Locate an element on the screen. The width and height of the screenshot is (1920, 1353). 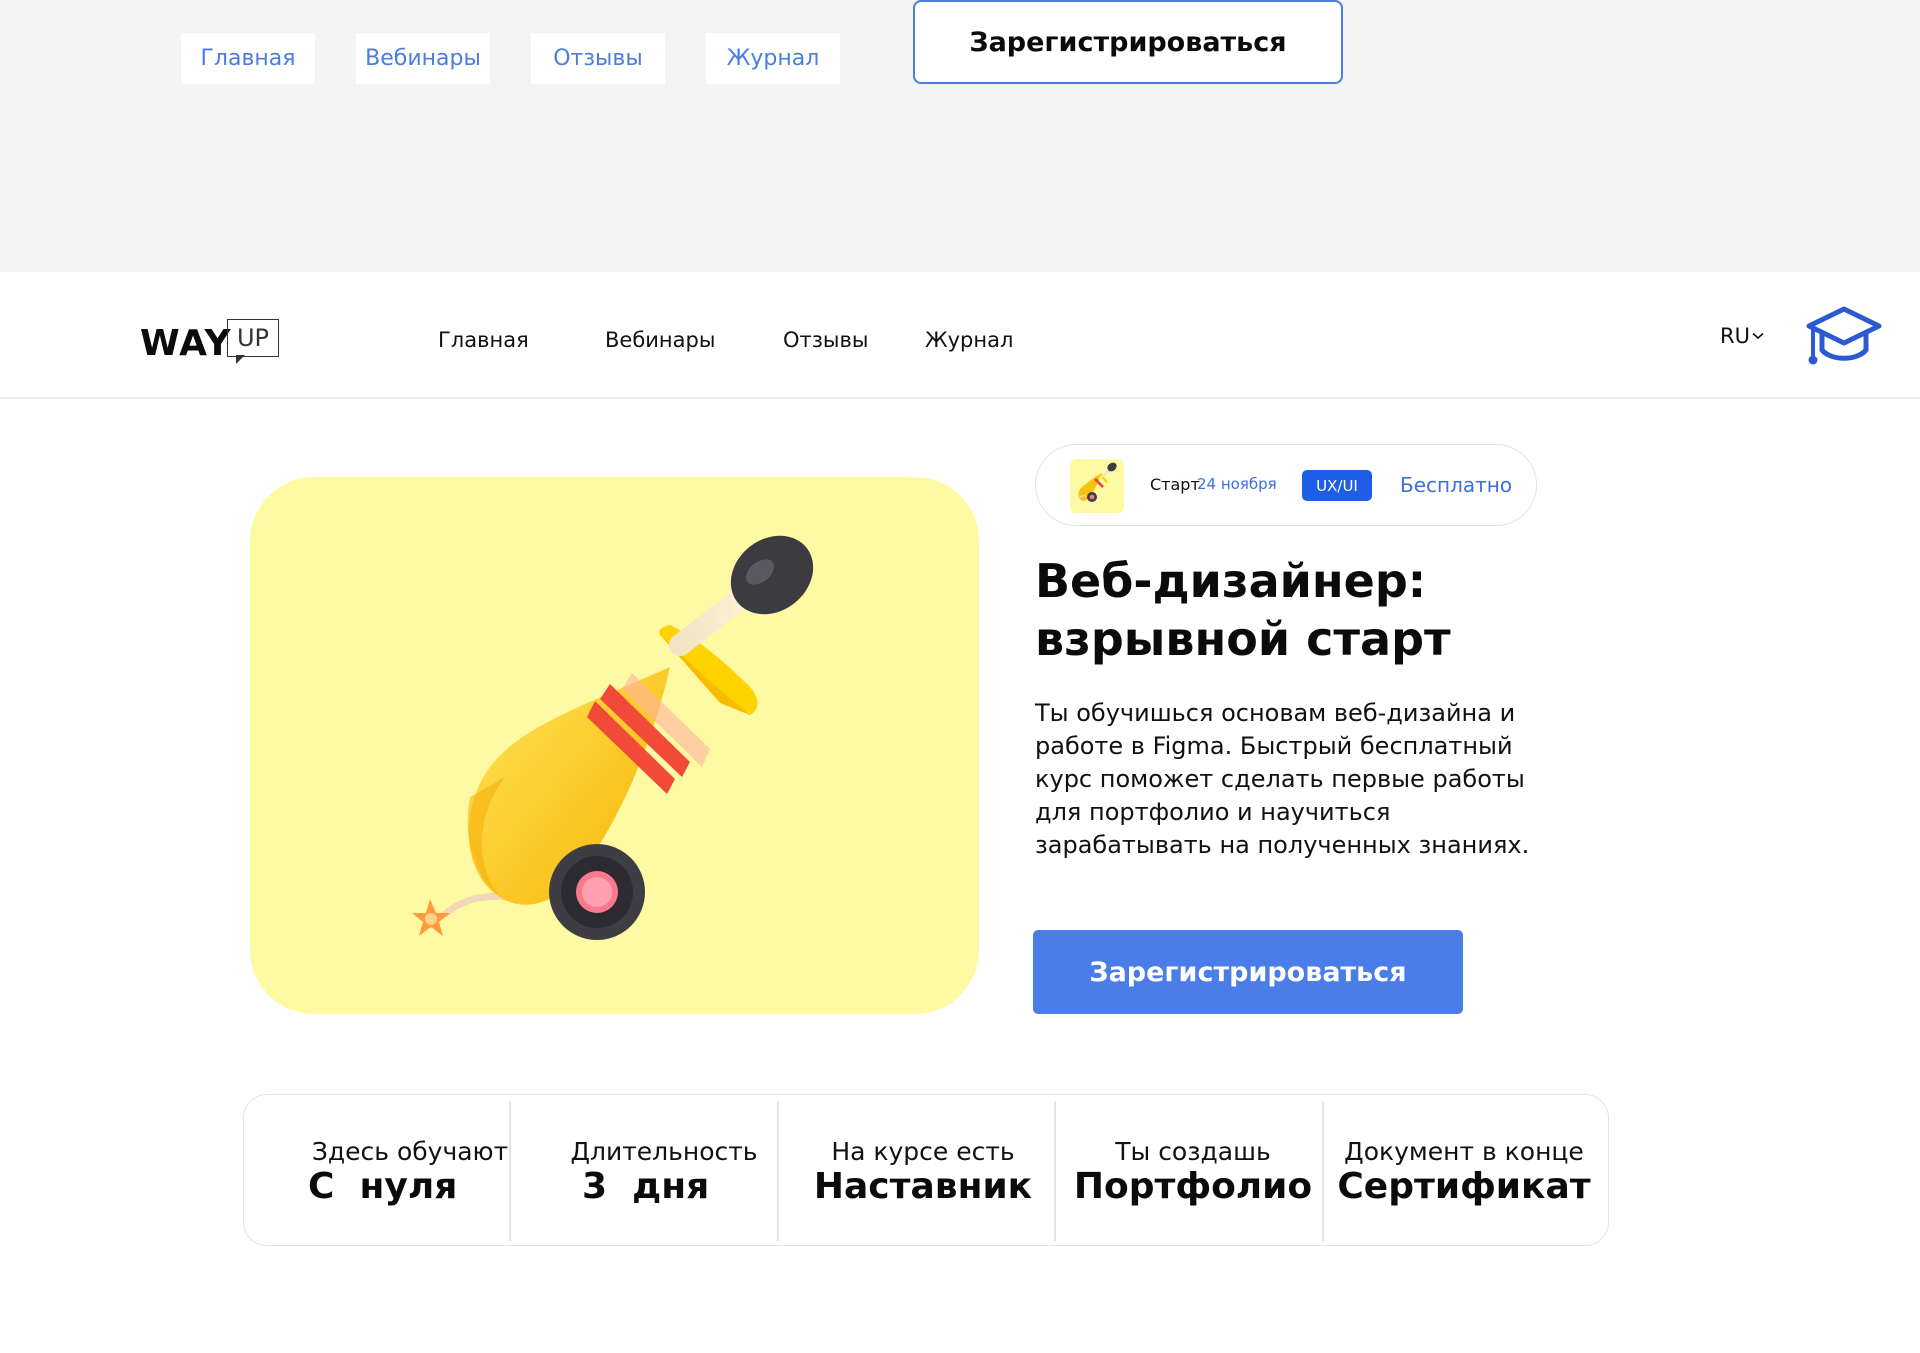
top-register-button: Зарегистрироваться is located at coordinates (1128, 42).